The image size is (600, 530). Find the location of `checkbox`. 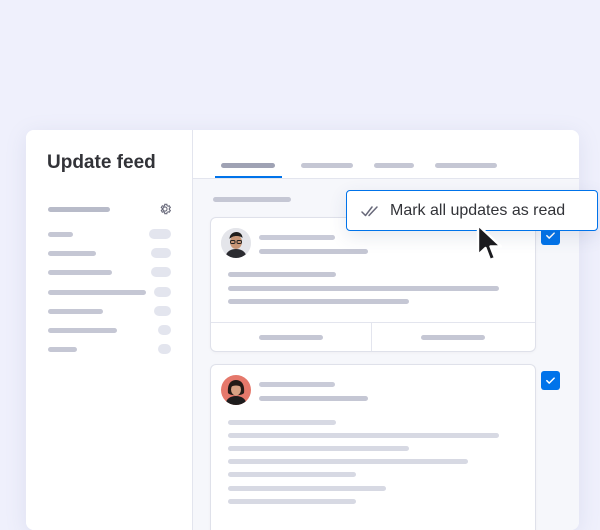

checkbox is located at coordinates (550, 380).